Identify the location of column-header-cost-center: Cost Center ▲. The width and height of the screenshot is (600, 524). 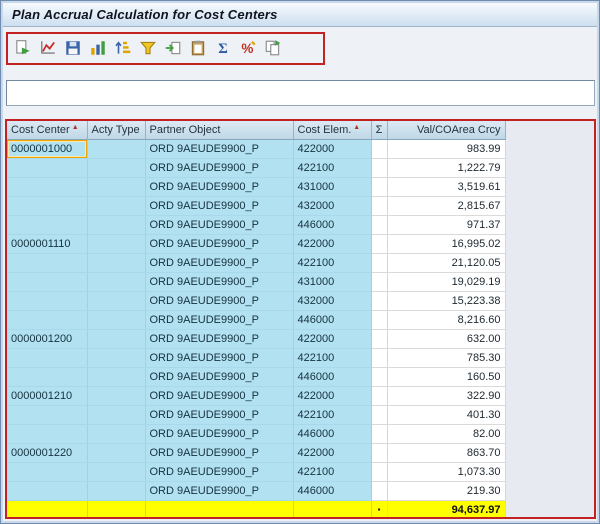
(47, 130).